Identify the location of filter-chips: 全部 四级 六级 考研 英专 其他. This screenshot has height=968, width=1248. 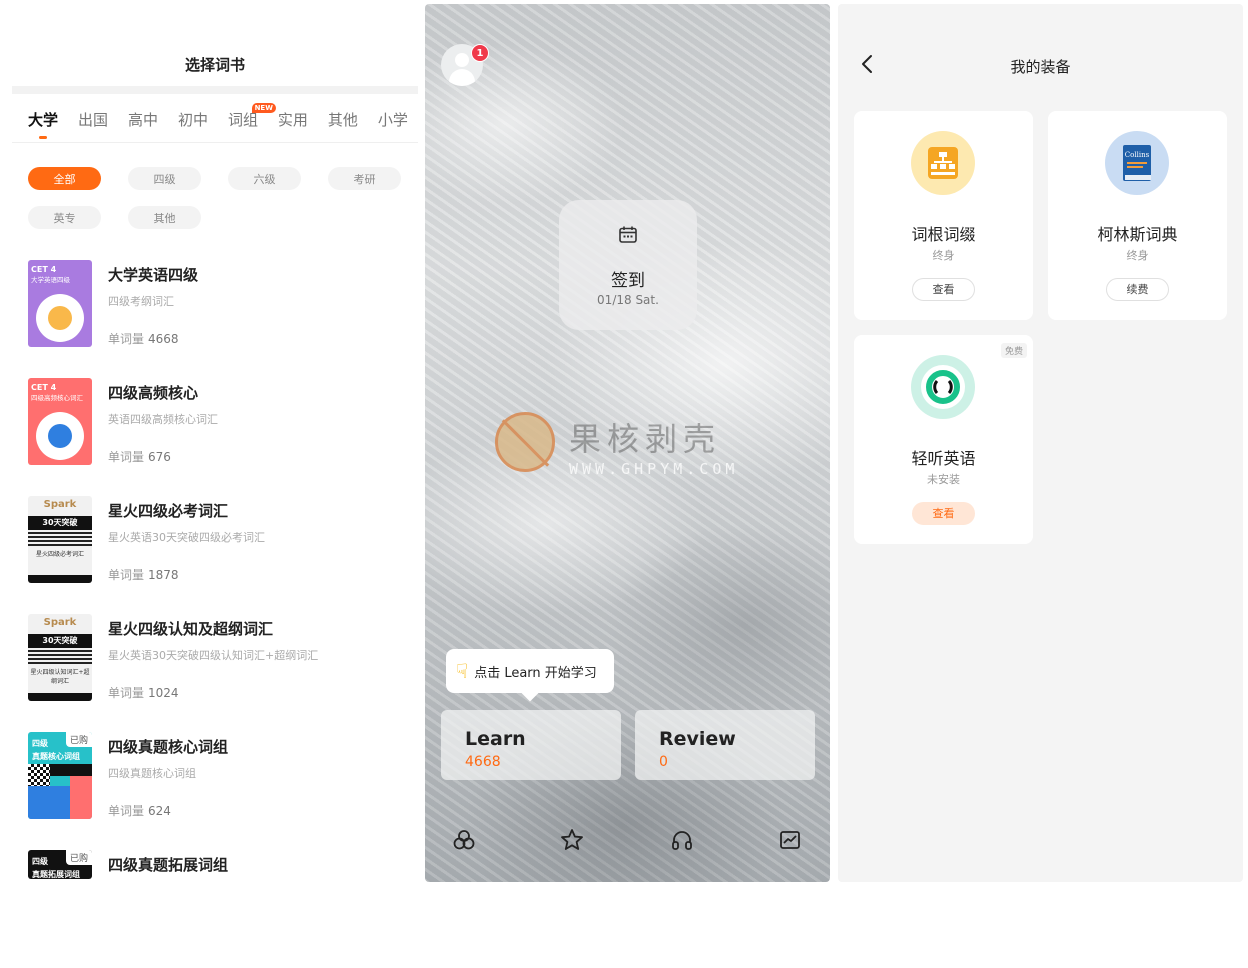
(216, 198).